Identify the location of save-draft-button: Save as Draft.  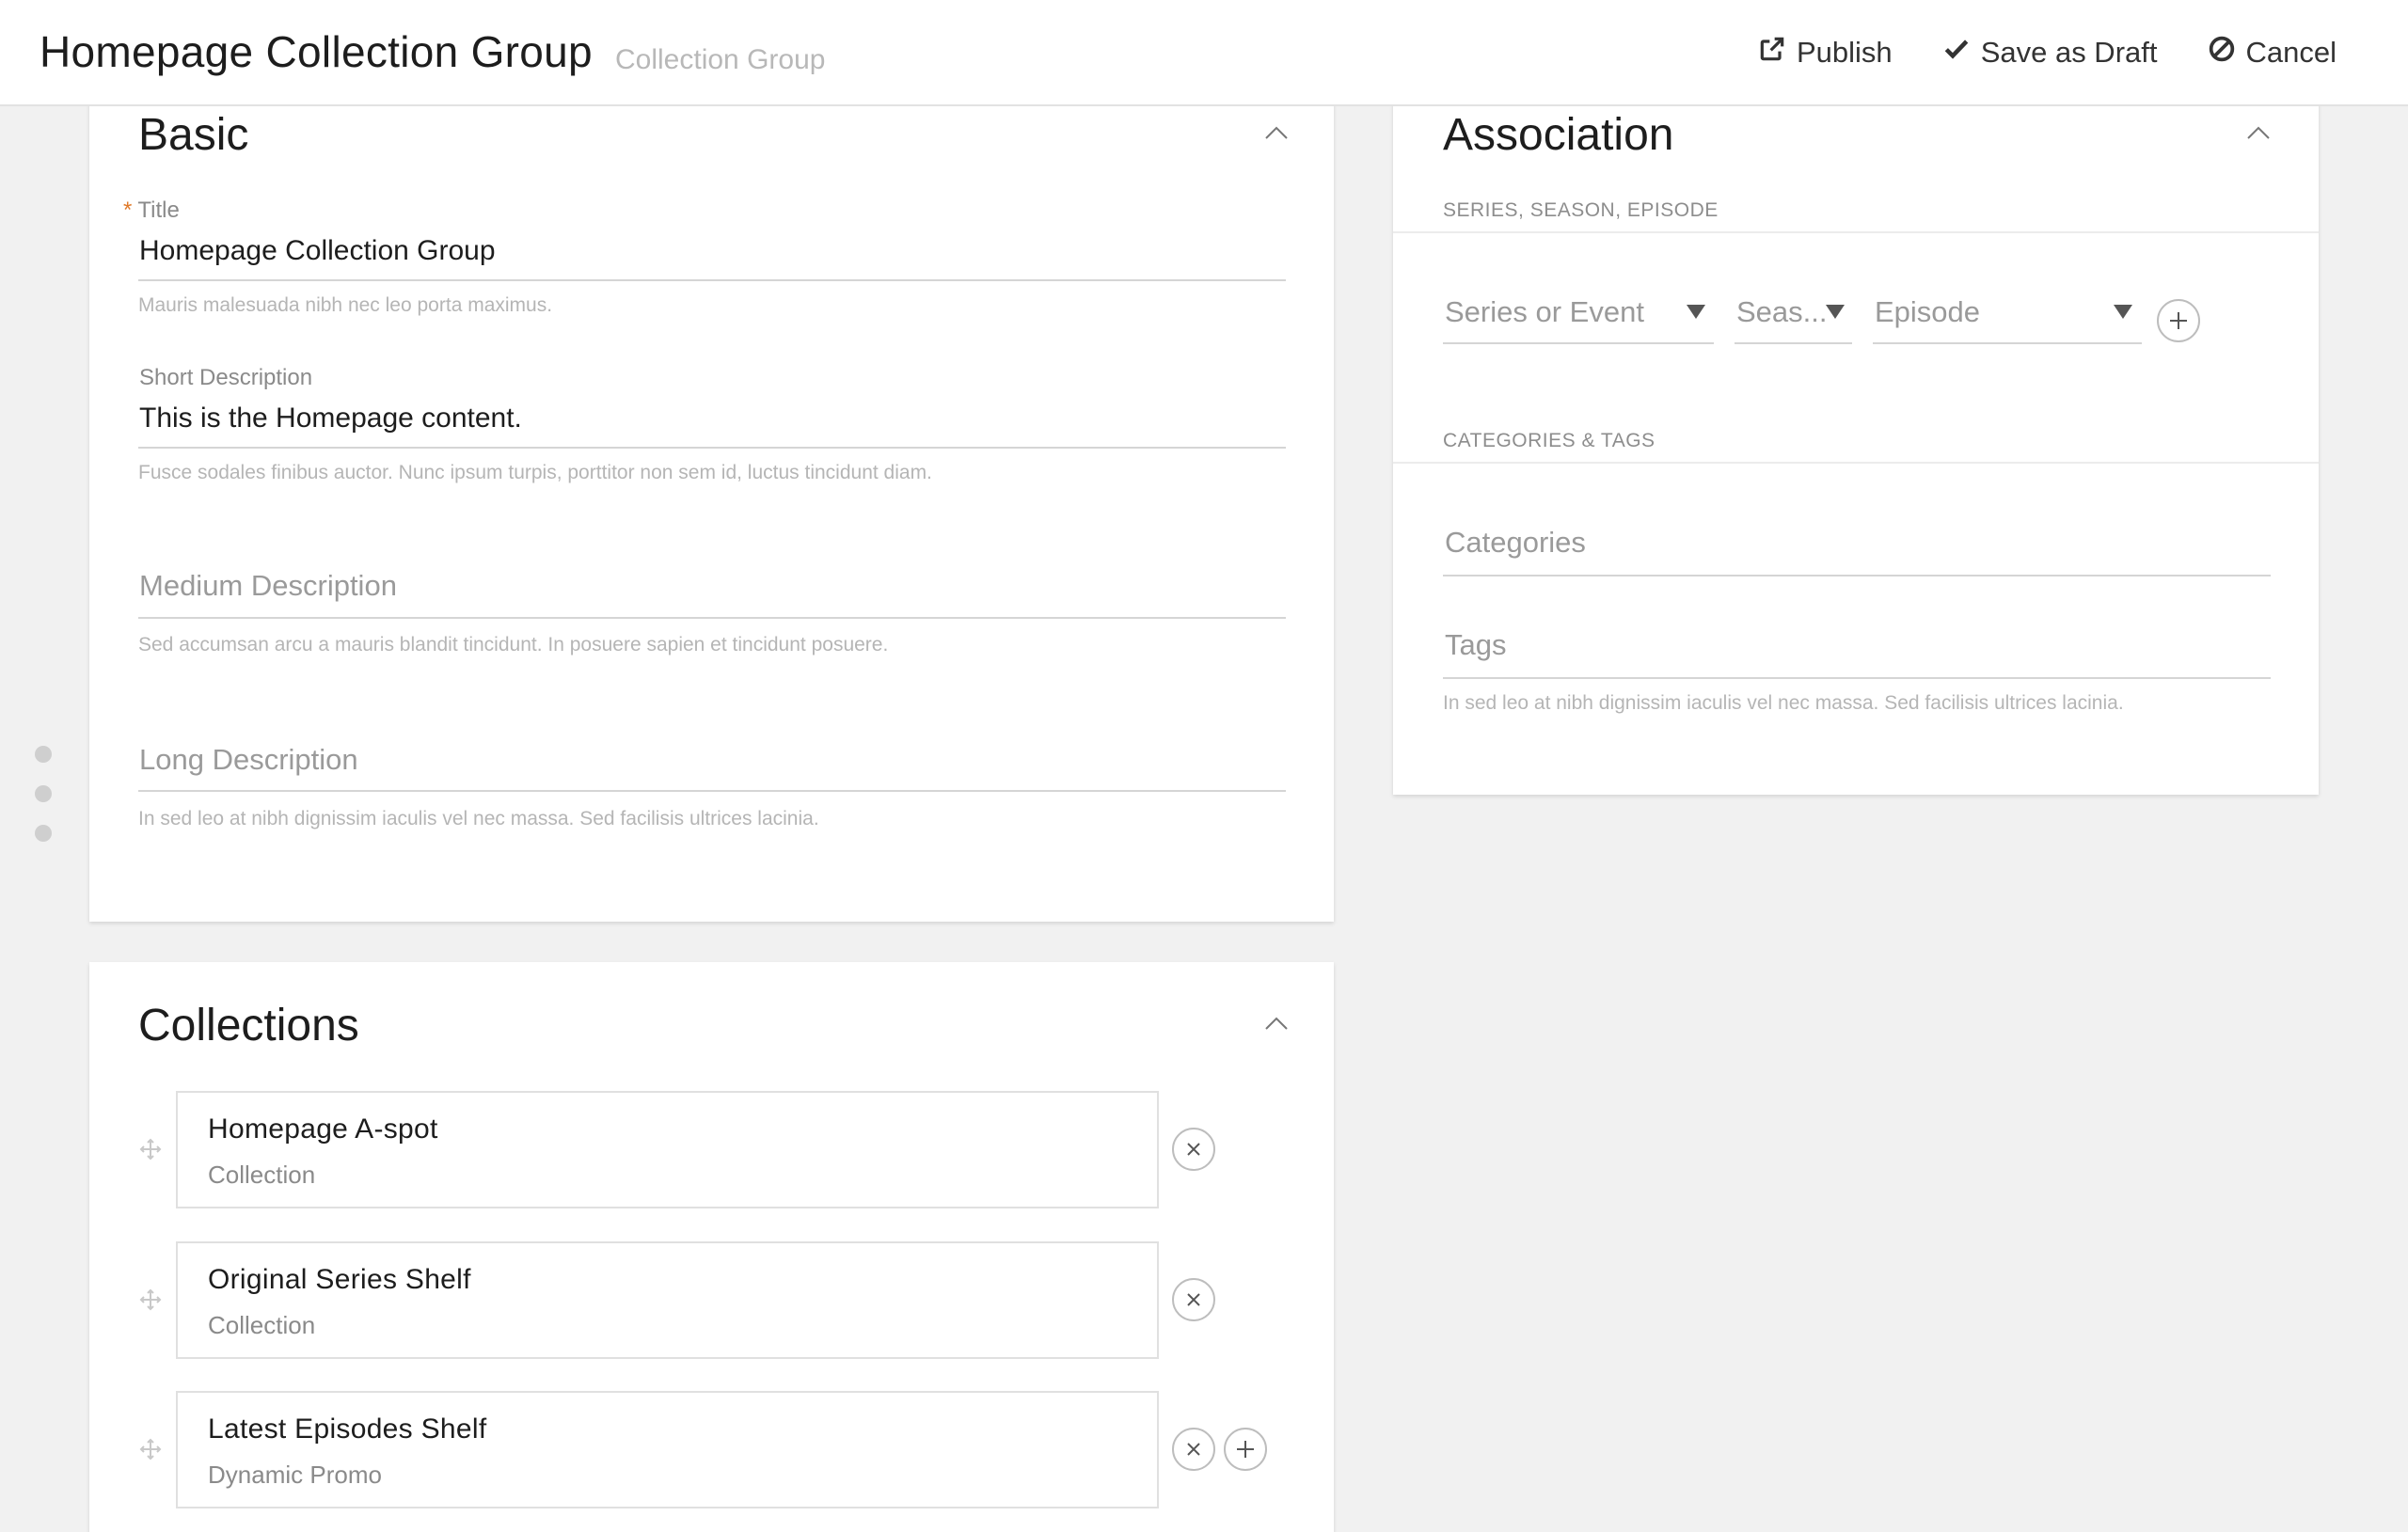
(2050, 53).